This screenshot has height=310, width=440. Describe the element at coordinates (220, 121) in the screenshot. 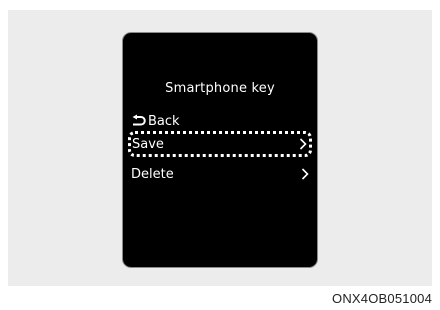

I see `menu-item-back: Back` at that location.